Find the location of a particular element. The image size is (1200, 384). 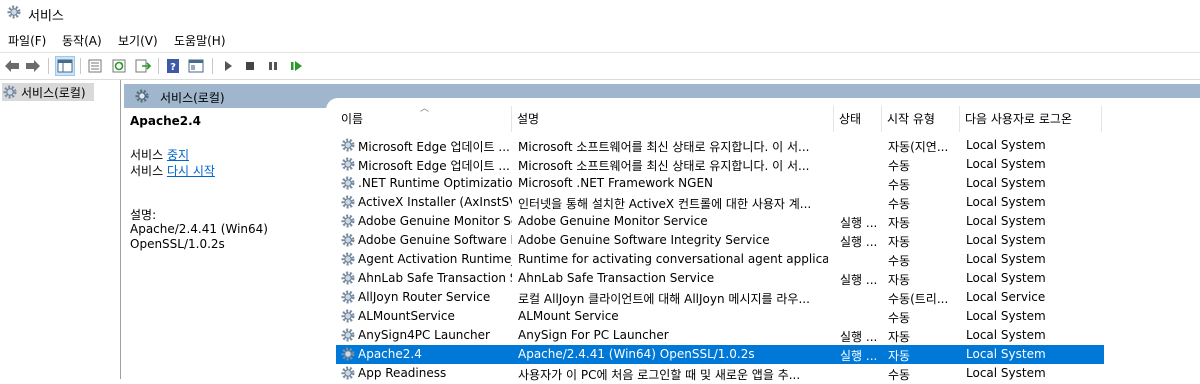

column-header-status: 상태 is located at coordinates (858, 119).